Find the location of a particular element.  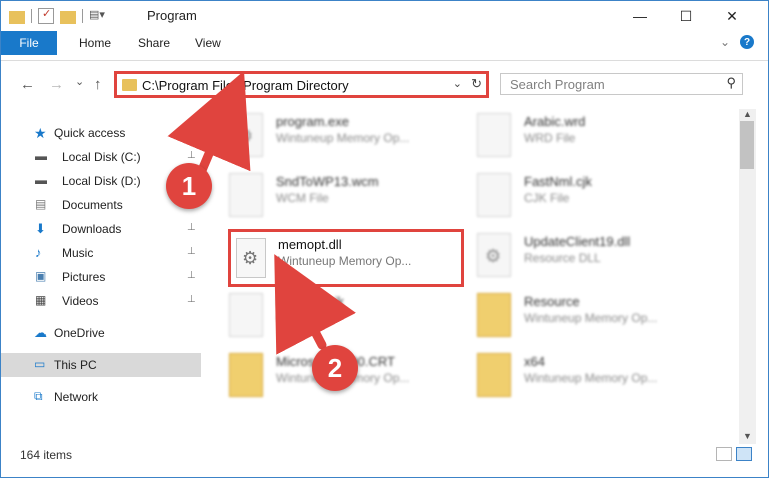

sidebar-item-local-disk-c: ▬ Local Disk (C:) ⊥ is located at coordinates (101, 157).